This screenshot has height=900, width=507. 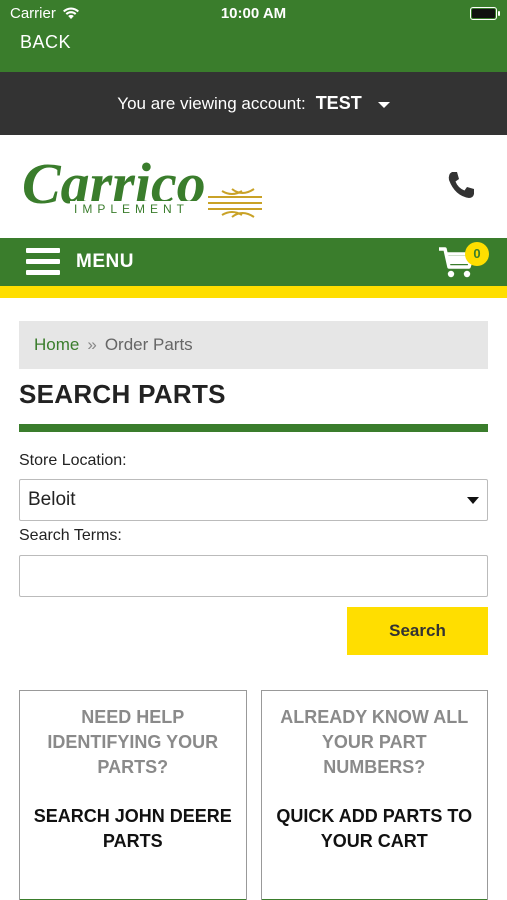 I want to click on logo-tagline: IMPLEMENT, so click(x=131, y=209).